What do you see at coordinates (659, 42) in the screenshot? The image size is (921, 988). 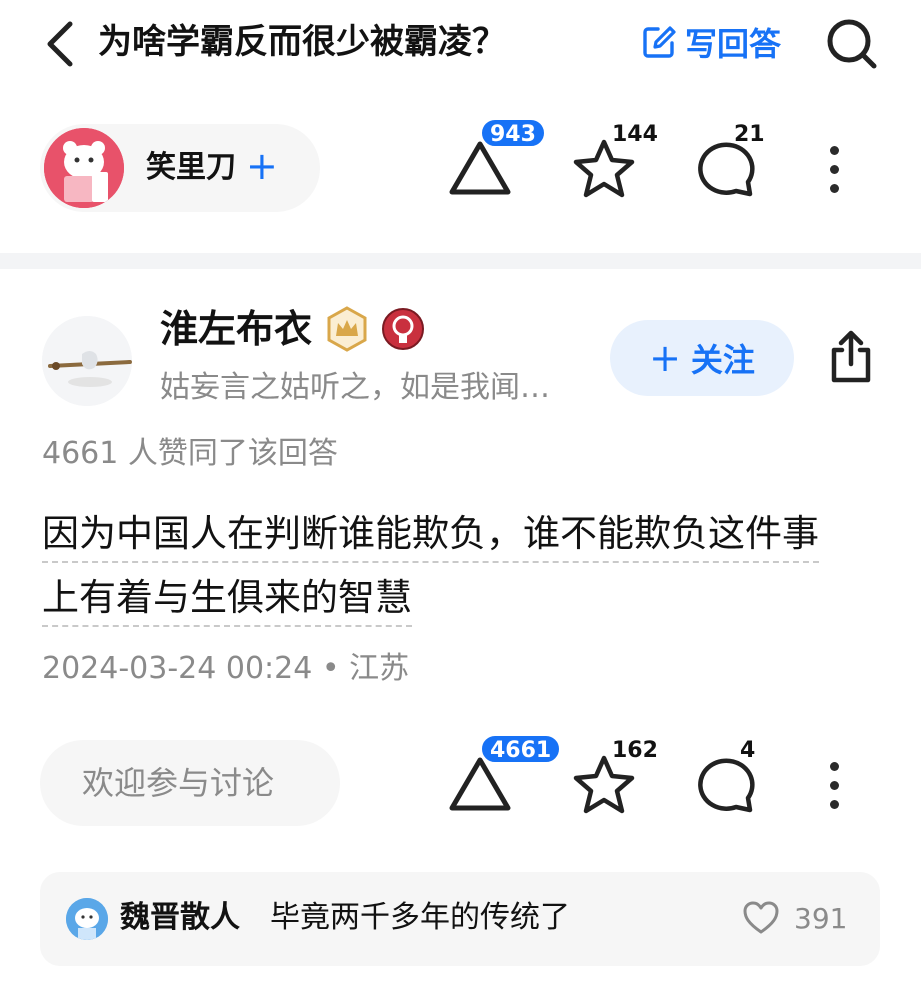 I see `edit-icon` at bounding box center [659, 42].